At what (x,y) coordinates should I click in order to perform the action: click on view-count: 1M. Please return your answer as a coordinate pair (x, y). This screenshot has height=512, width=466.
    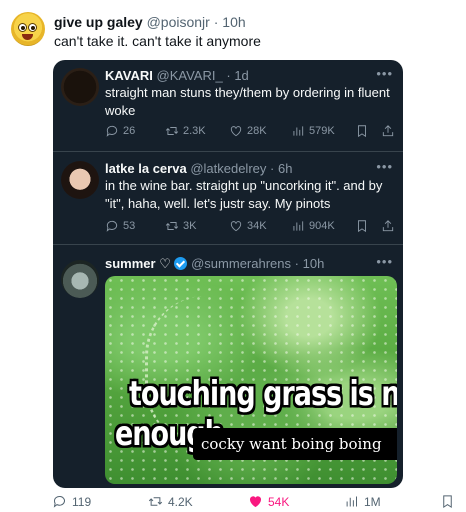
    Looking at the image, I should click on (372, 501).